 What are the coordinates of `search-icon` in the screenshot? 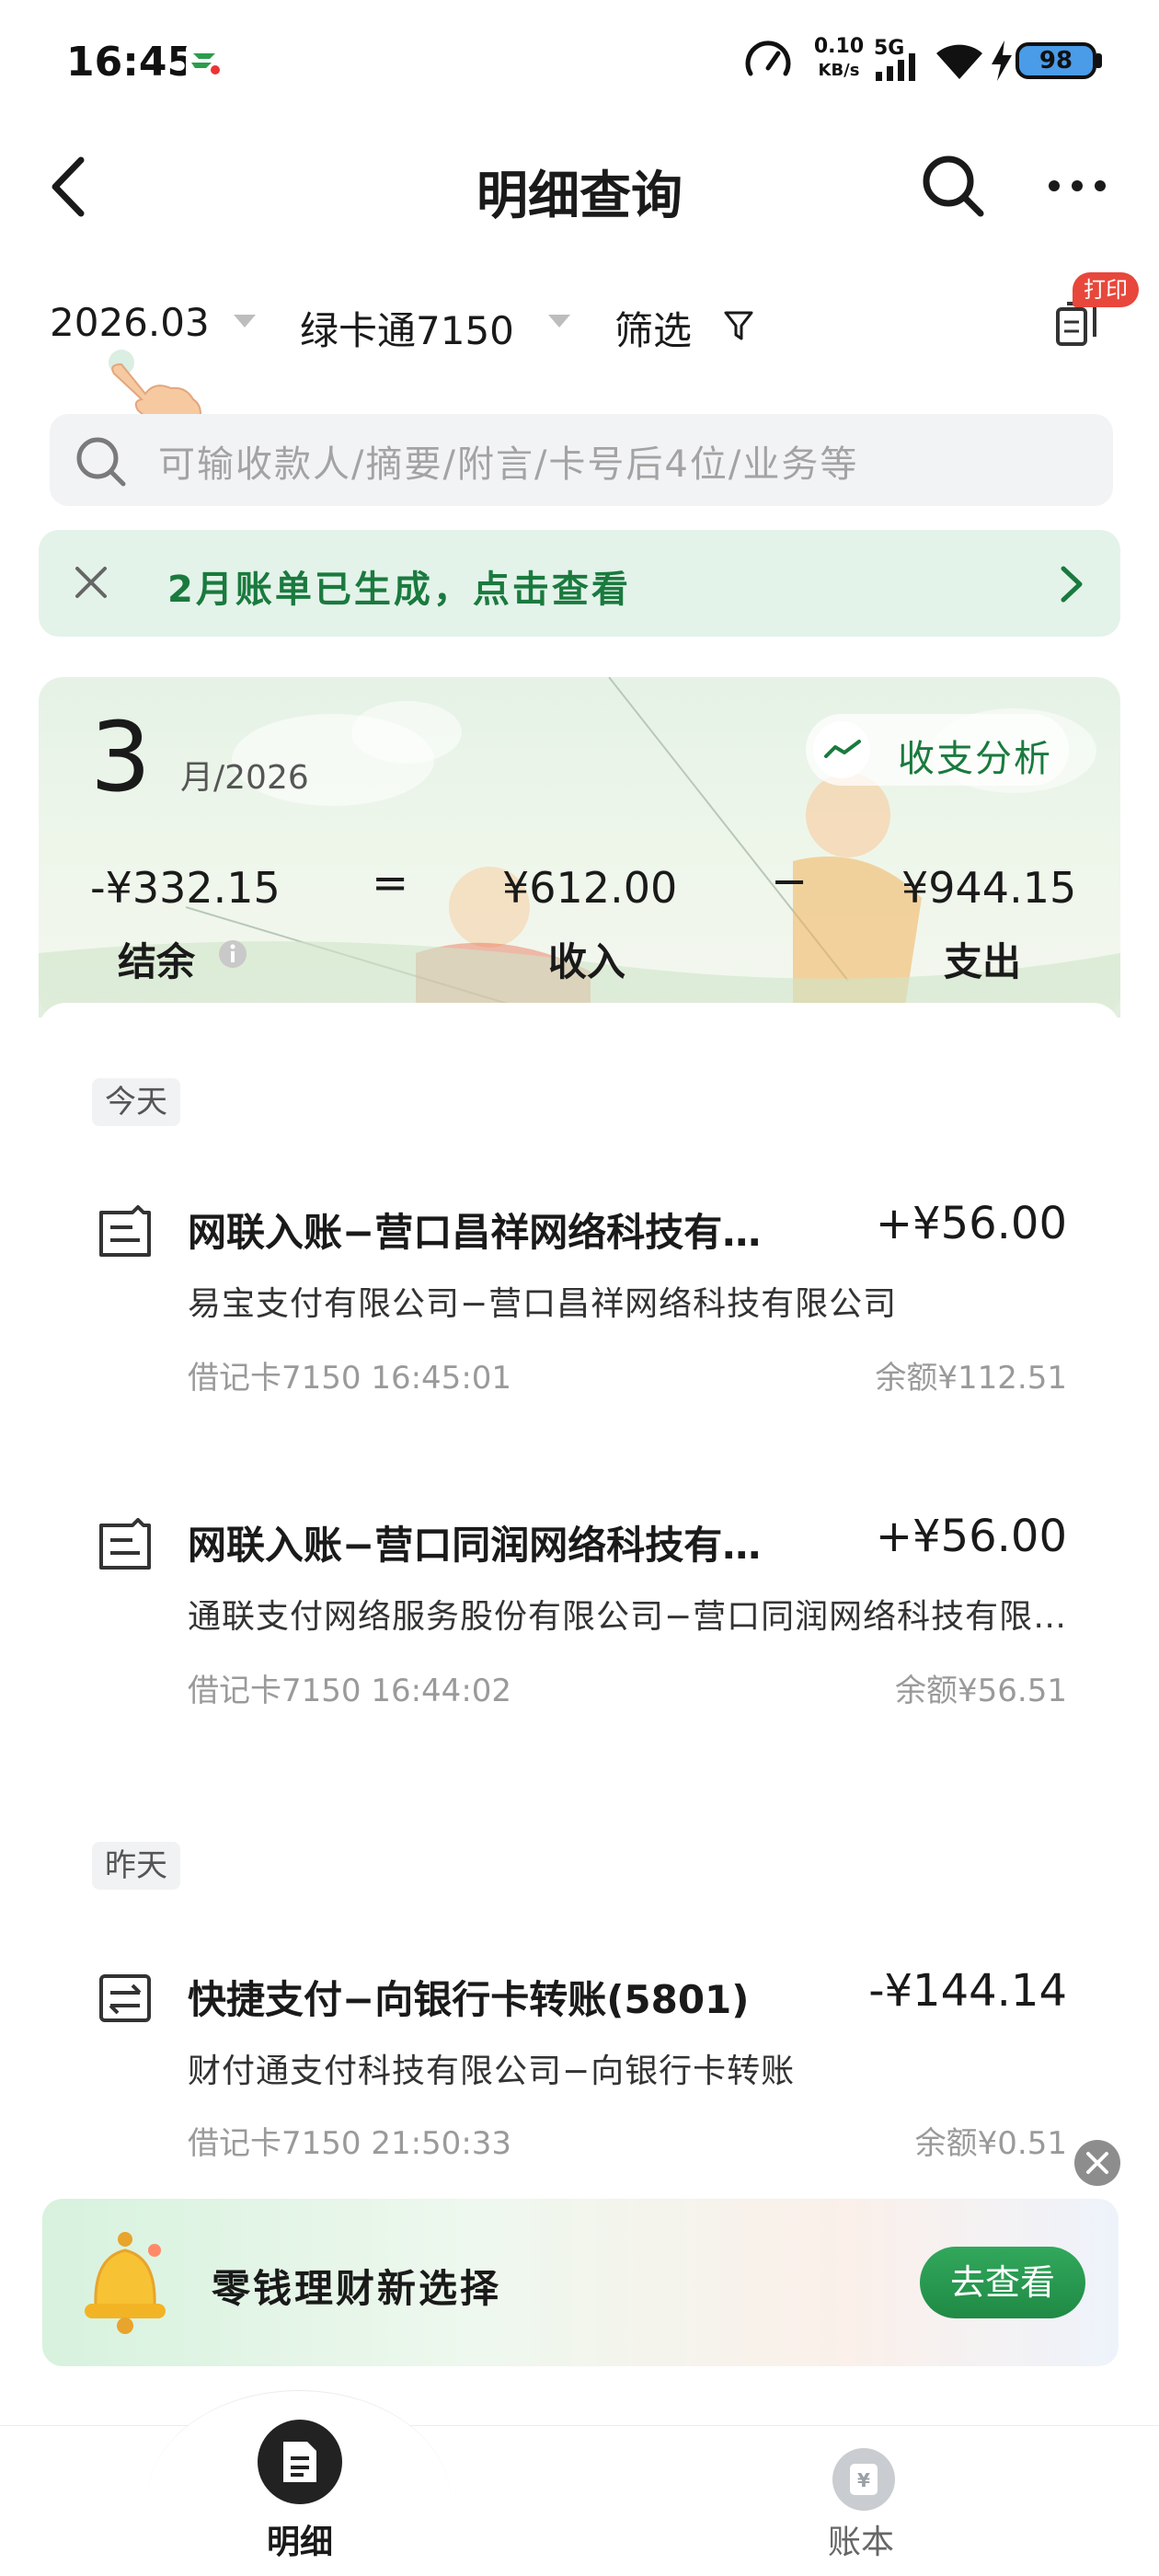 It's located at (953, 186).